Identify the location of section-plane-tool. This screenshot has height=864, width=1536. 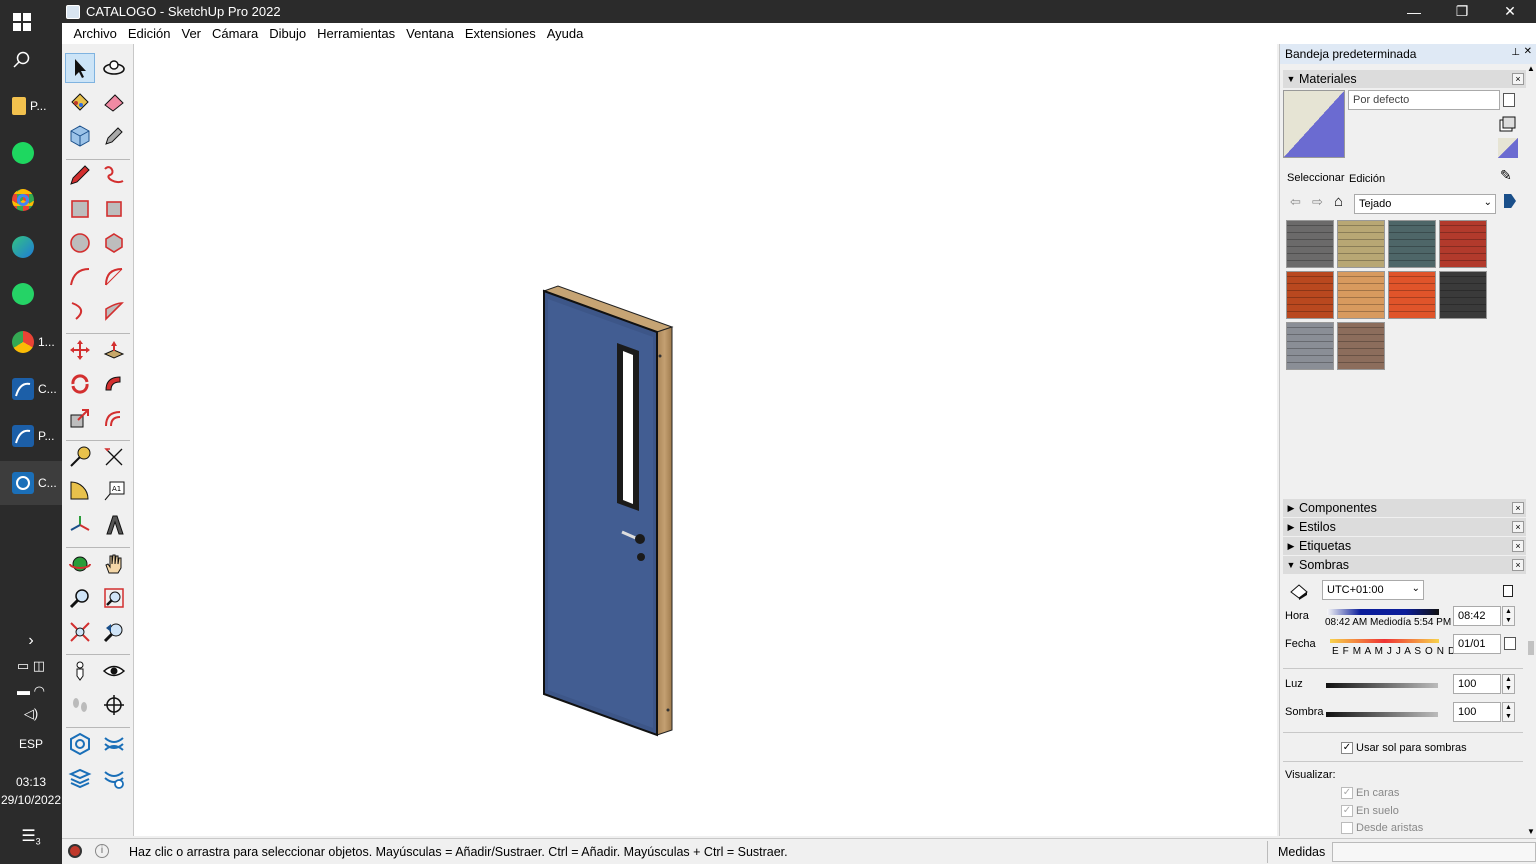
(114, 705).